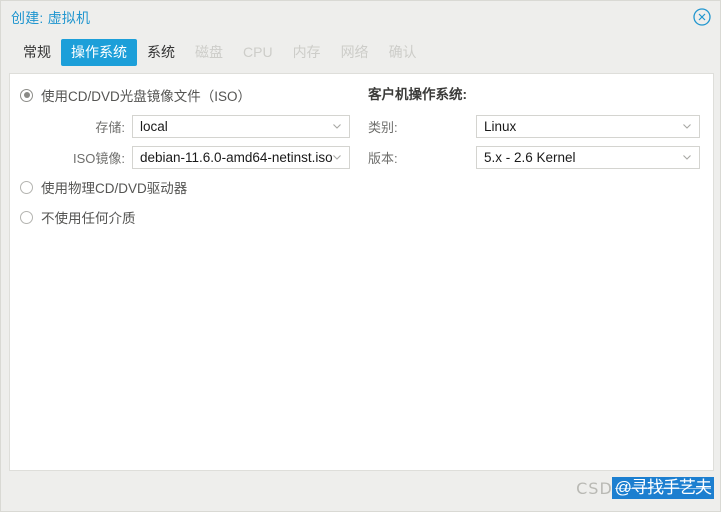 The image size is (721, 512). What do you see at coordinates (209, 51) in the screenshot?
I see `tab-disks: 磁盘` at bounding box center [209, 51].